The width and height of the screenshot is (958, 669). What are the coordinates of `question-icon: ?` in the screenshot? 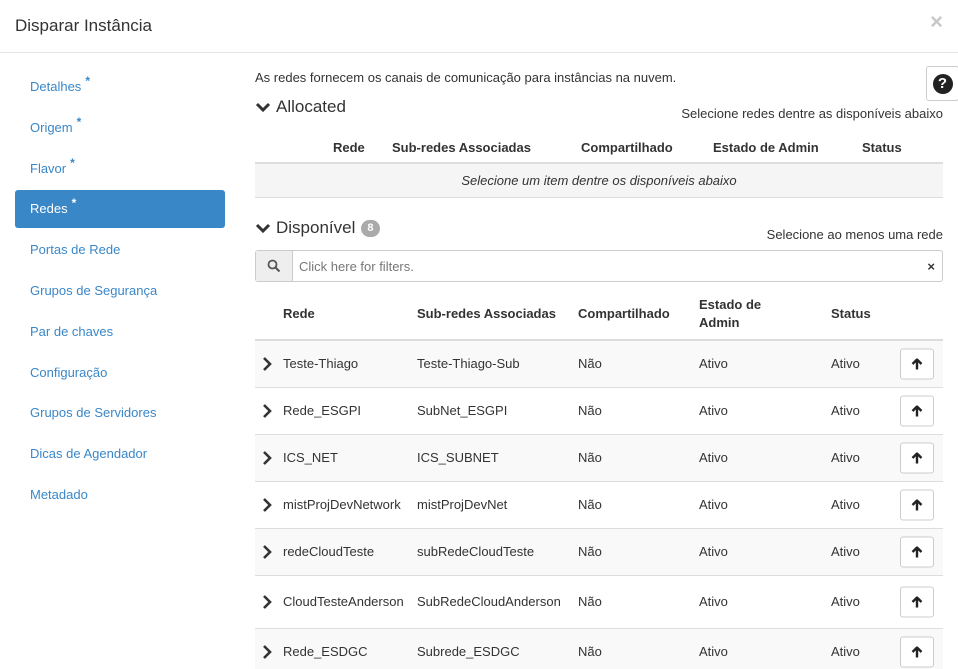 It's located at (942, 83).